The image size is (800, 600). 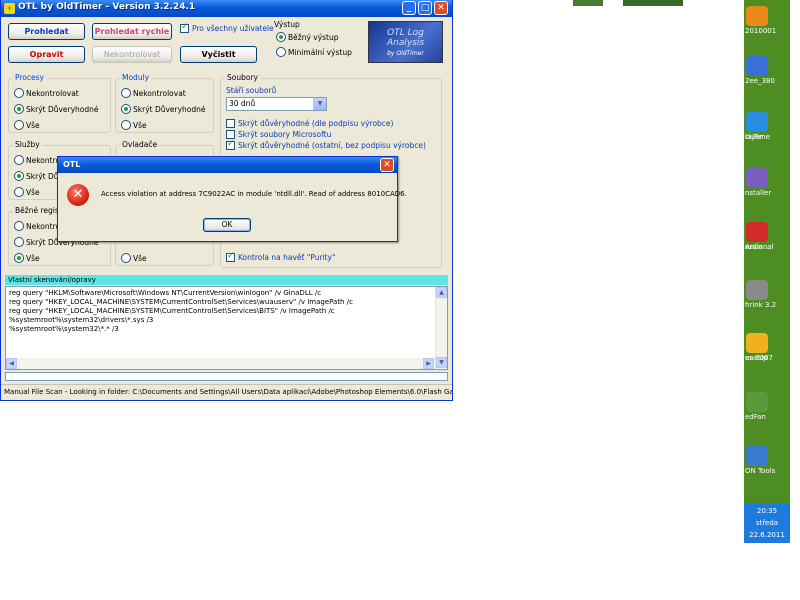 I want to click on desktop-icon: nstaller, so click(x=767, y=182).